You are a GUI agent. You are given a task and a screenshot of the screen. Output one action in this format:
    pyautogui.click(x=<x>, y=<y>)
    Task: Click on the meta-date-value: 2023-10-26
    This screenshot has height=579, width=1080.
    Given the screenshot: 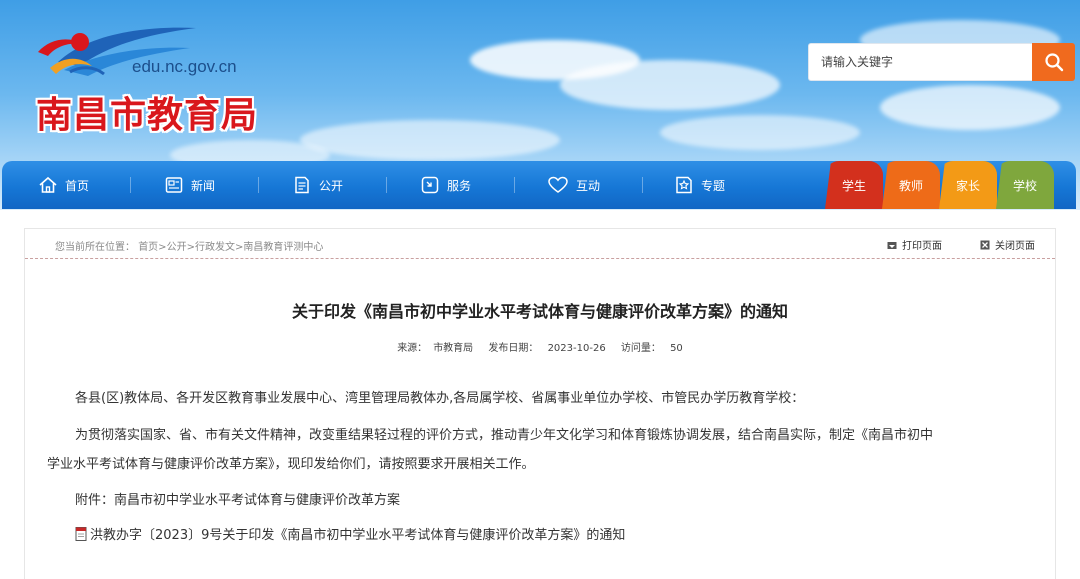 What is the action you would take?
    pyautogui.click(x=576, y=348)
    